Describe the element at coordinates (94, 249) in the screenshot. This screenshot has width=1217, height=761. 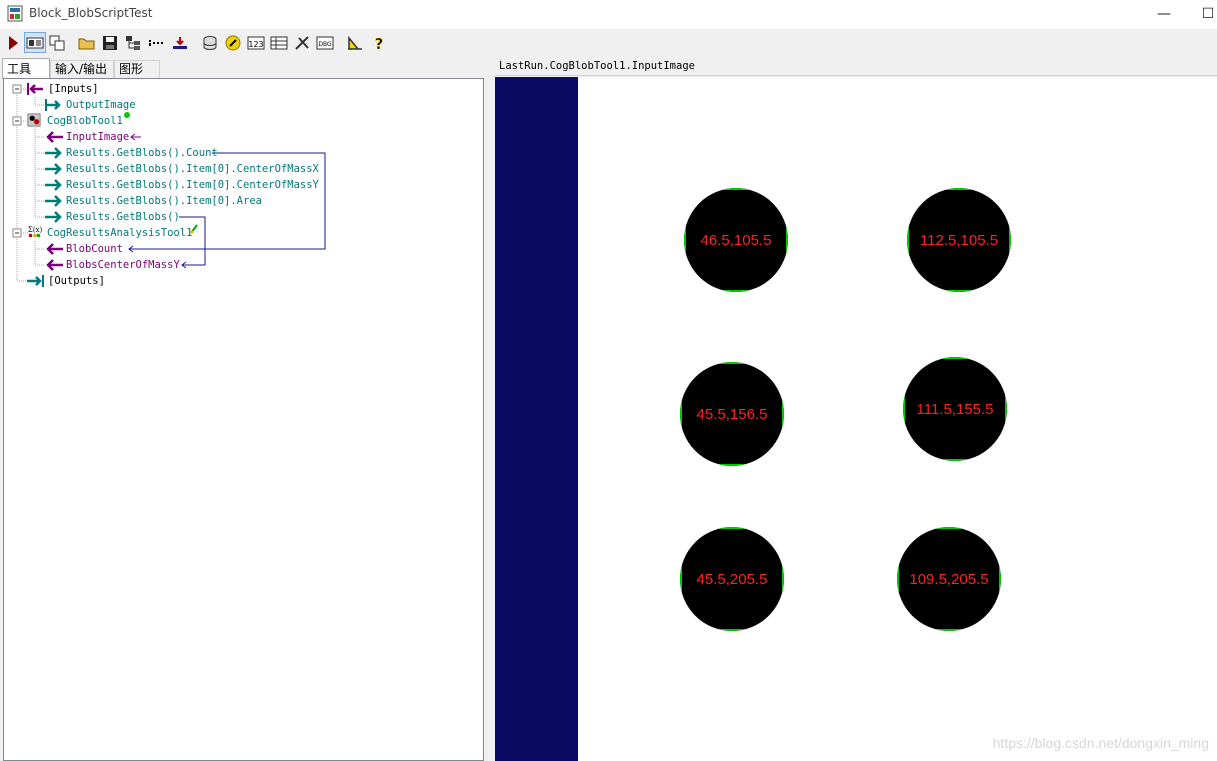
I see `tree-item-blob-count: BlobCount` at that location.